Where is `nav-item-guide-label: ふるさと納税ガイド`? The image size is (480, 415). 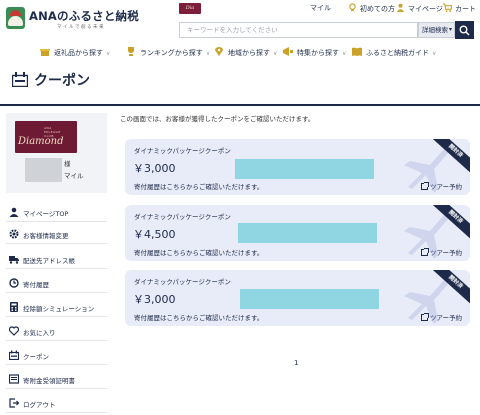 nav-item-guide-label: ふるさと納税ガイド is located at coordinates (397, 53).